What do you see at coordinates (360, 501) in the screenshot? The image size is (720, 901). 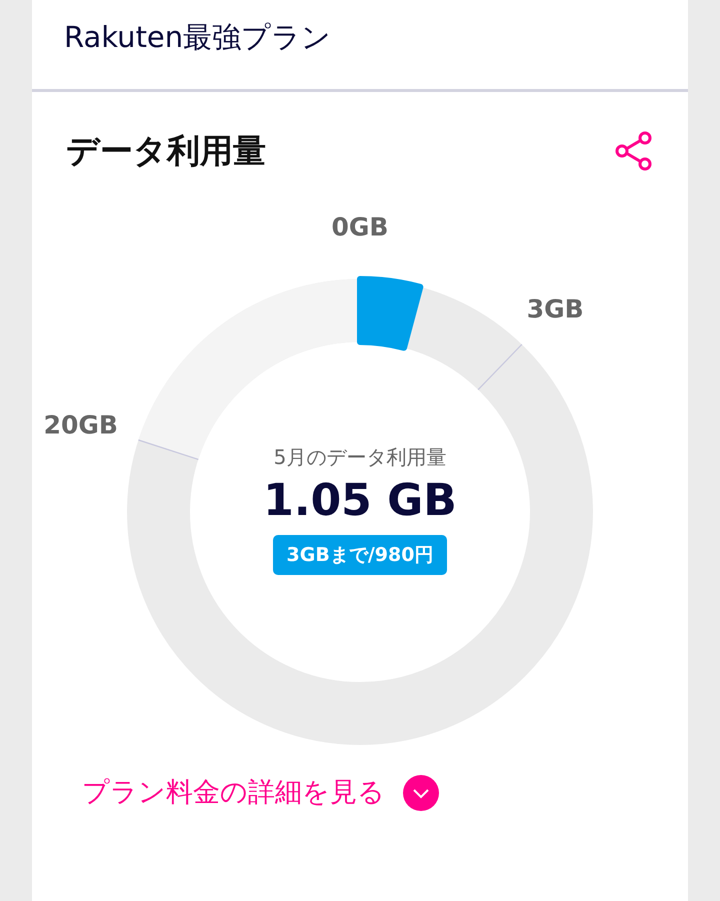 I see `usage-amount: 1.05 GB` at bounding box center [360, 501].